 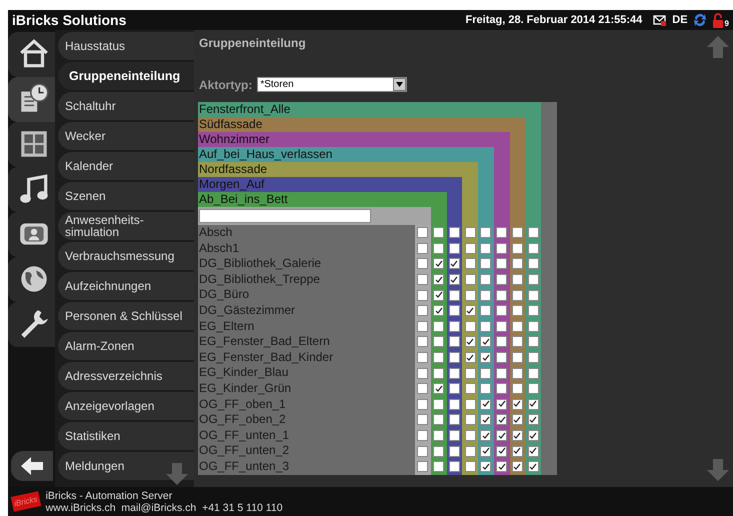 I want to click on calendar-clock-icon, so click(x=31, y=99).